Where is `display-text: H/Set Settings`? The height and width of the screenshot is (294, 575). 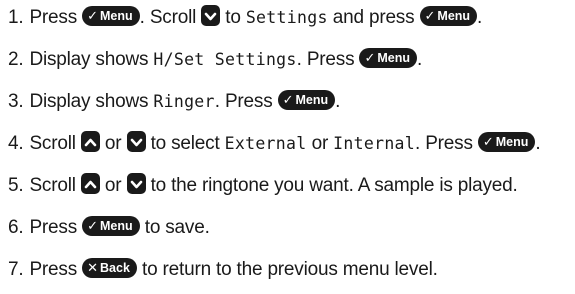
display-text: H/Set Settings is located at coordinates (225, 59).